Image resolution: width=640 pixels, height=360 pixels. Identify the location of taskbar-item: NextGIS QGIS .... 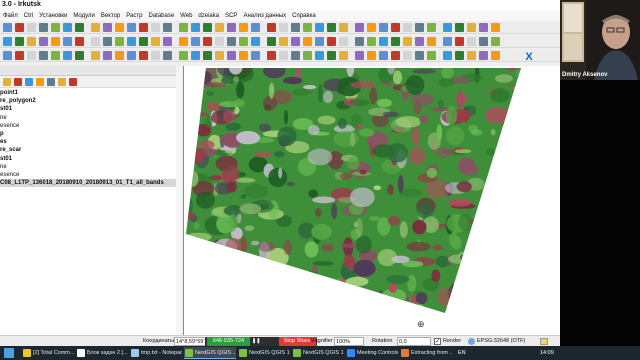
(210, 353).